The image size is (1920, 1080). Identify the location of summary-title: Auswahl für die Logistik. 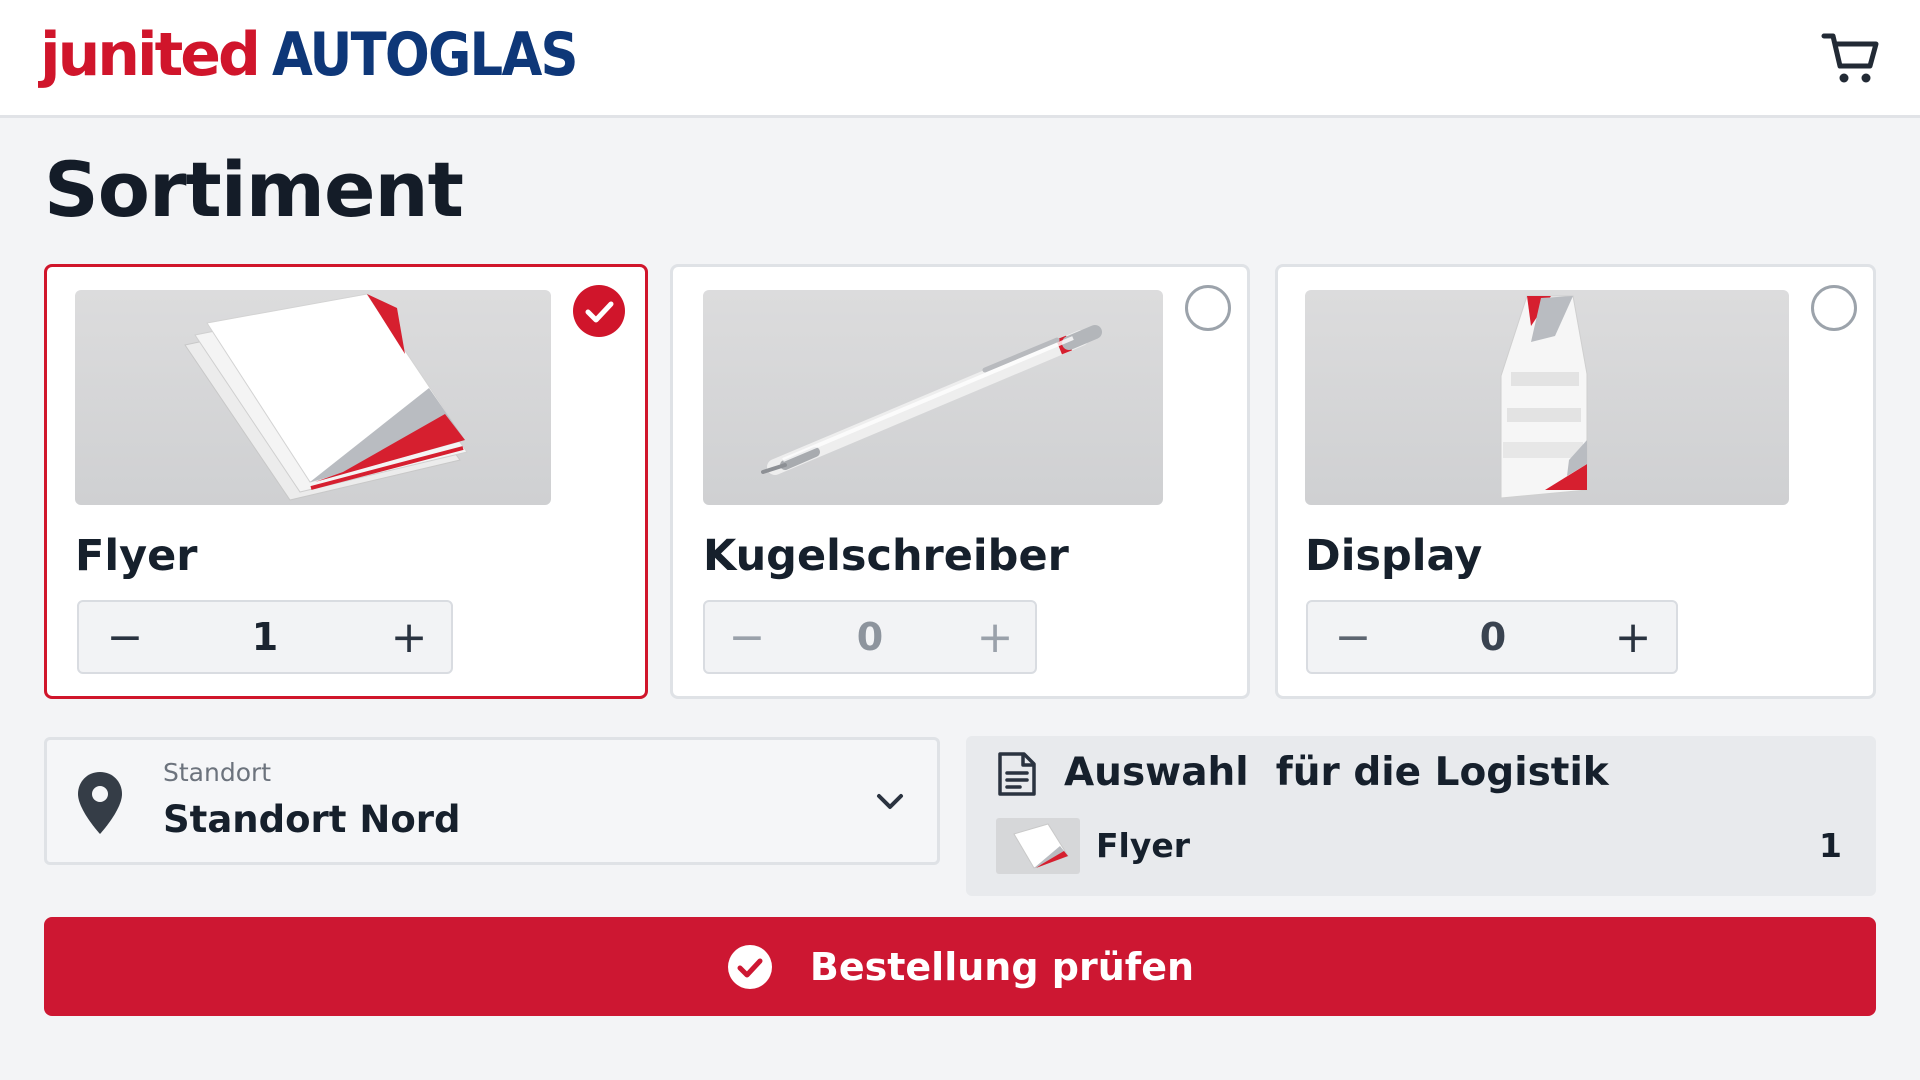
(1336, 772).